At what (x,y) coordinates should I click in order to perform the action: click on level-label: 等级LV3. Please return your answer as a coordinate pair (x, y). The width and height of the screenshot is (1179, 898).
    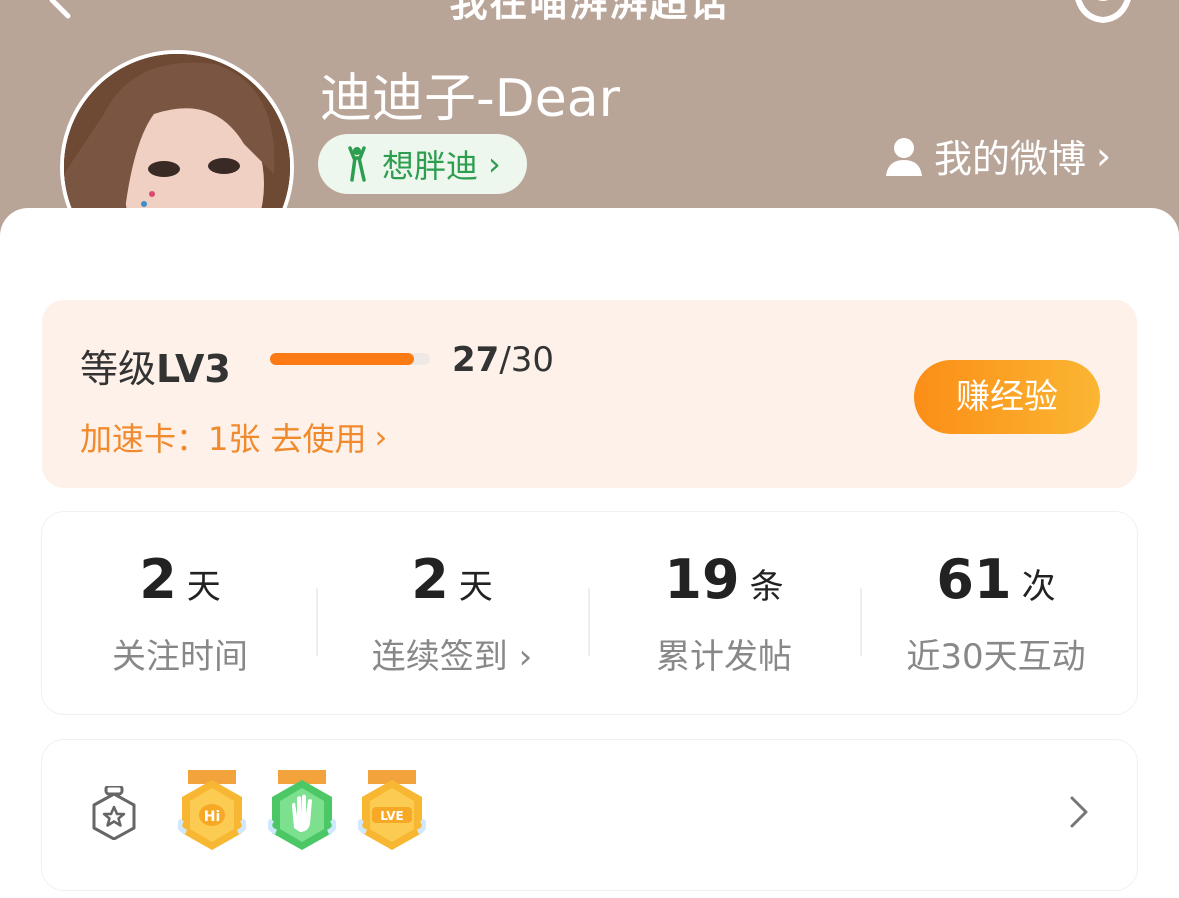
    Looking at the image, I should click on (155, 365).